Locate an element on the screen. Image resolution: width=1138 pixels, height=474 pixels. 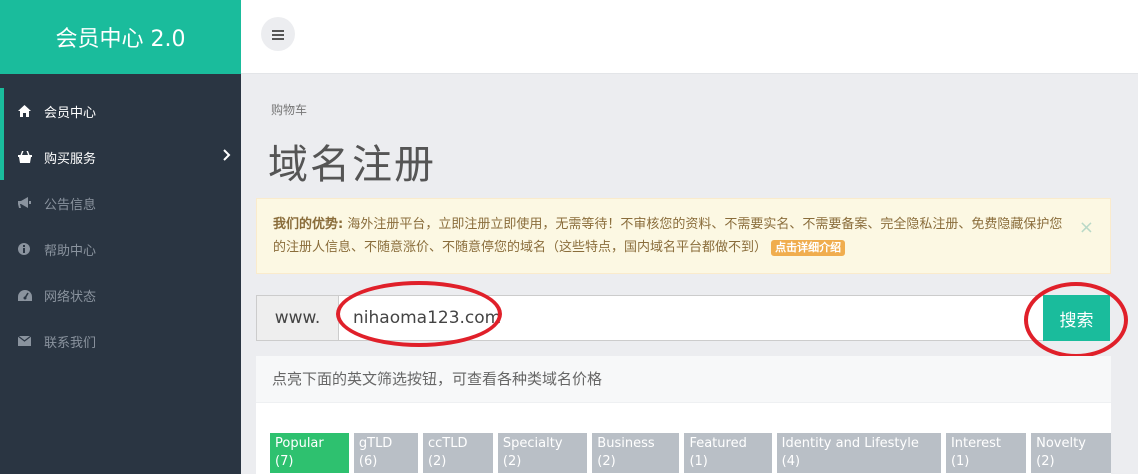
basket-icon is located at coordinates (31, 157).